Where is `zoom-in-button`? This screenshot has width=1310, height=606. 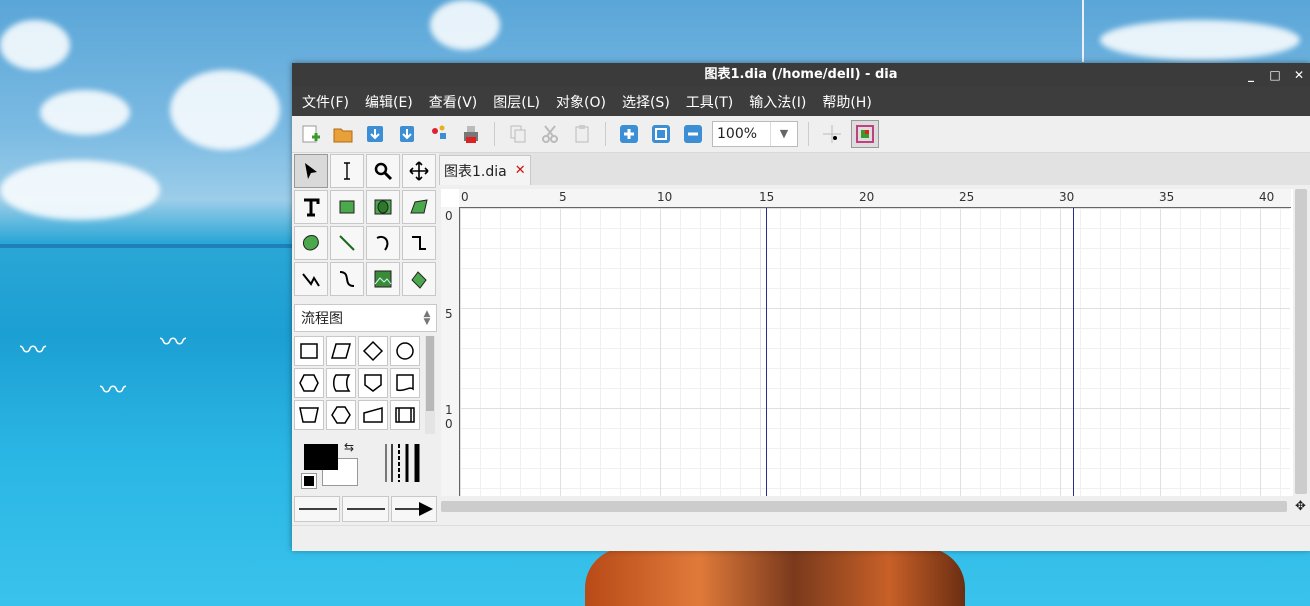
zoom-in-button is located at coordinates (629, 134).